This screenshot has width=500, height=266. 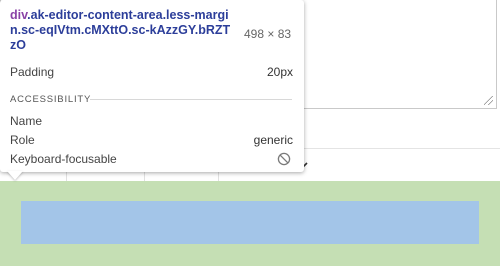 What do you see at coordinates (284, 159) in the screenshot?
I see `not-allowed-icon` at bounding box center [284, 159].